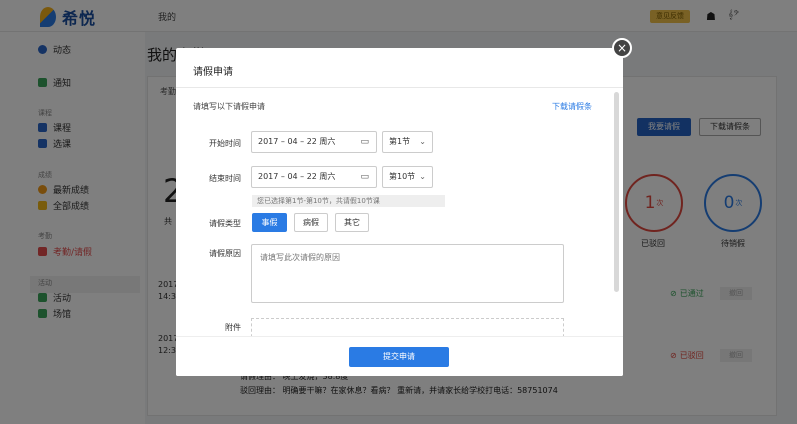 Image resolution: width=797 pixels, height=424 pixels. Describe the element at coordinates (229, 106) in the screenshot. I see `form-hint: 请填写以下请假申请` at that location.